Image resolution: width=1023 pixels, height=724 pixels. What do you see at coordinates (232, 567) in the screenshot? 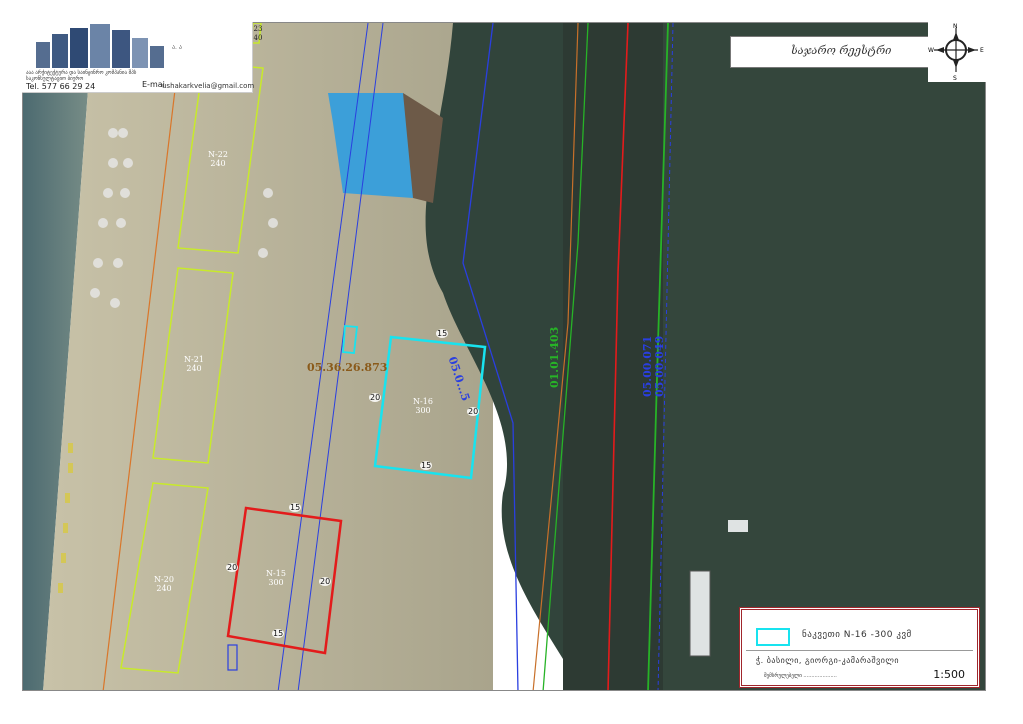
I see `dim-n15-left: 20` at bounding box center [232, 567].